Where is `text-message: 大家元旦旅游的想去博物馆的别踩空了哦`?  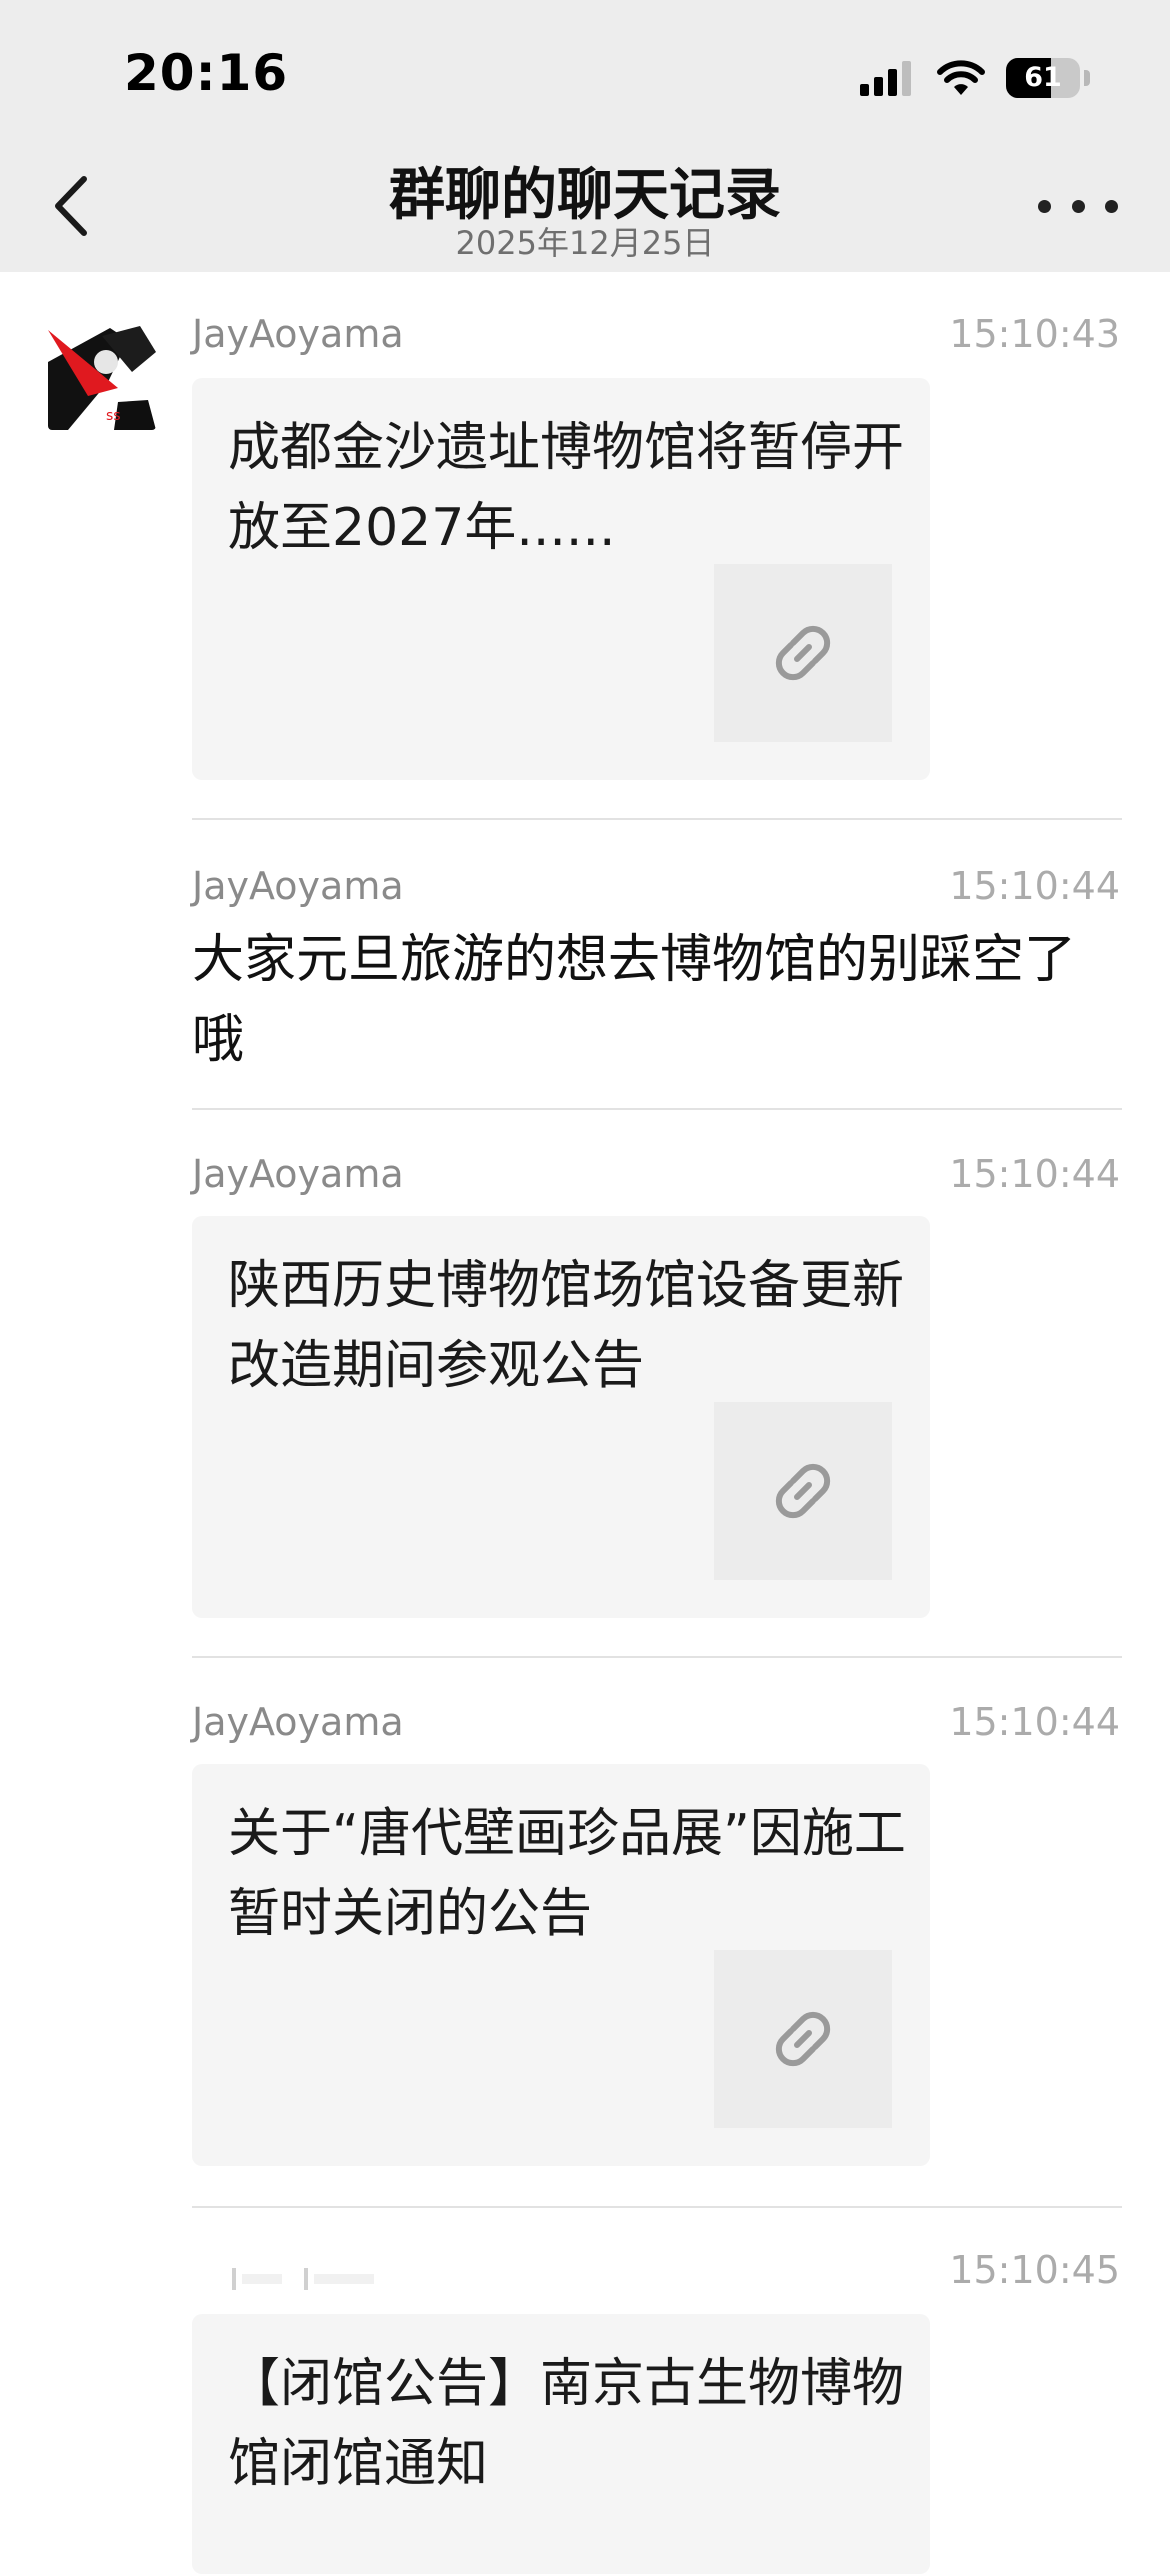 text-message: 大家元旦旅游的想去博物馆的别踩空了哦 is located at coordinates (634, 1000).